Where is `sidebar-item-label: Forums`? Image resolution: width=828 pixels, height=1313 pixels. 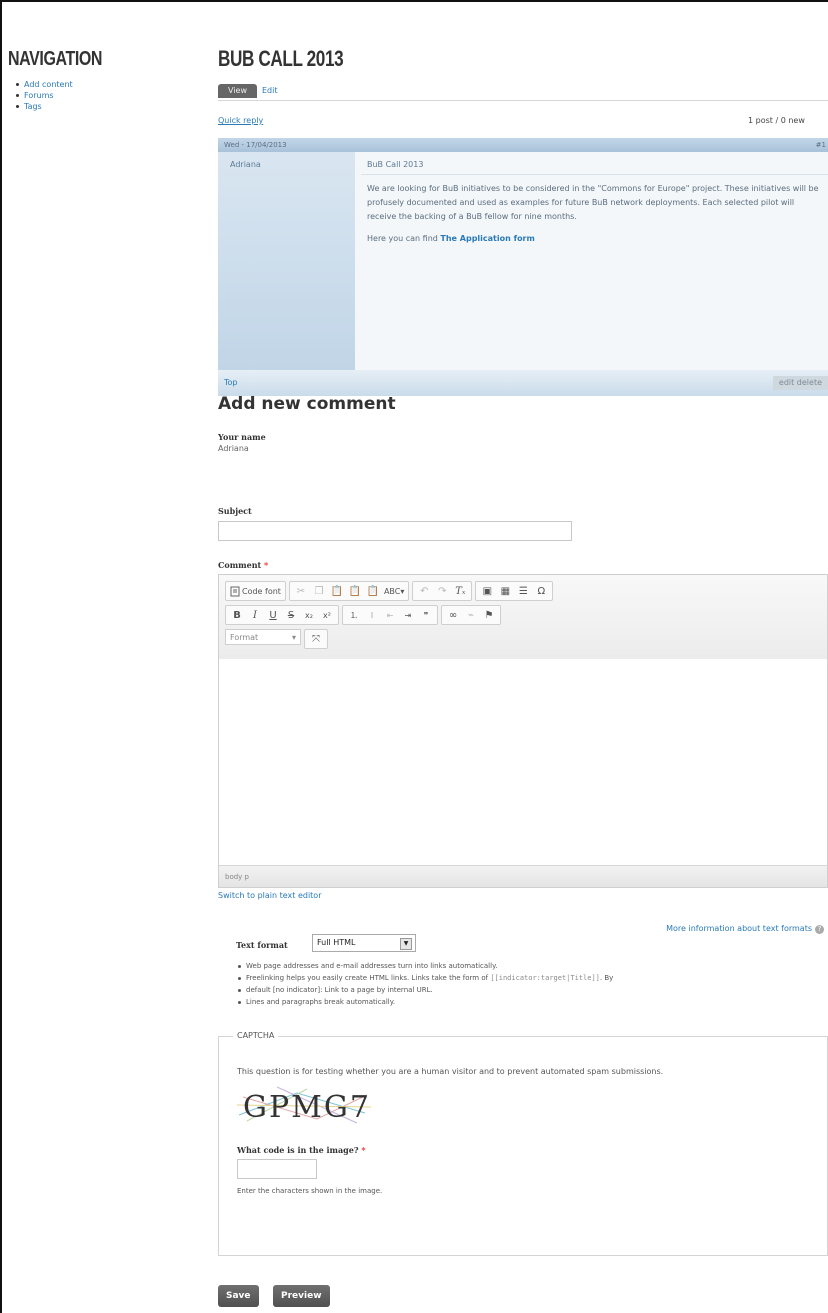
sidebar-item-label: Forums is located at coordinates (39, 95).